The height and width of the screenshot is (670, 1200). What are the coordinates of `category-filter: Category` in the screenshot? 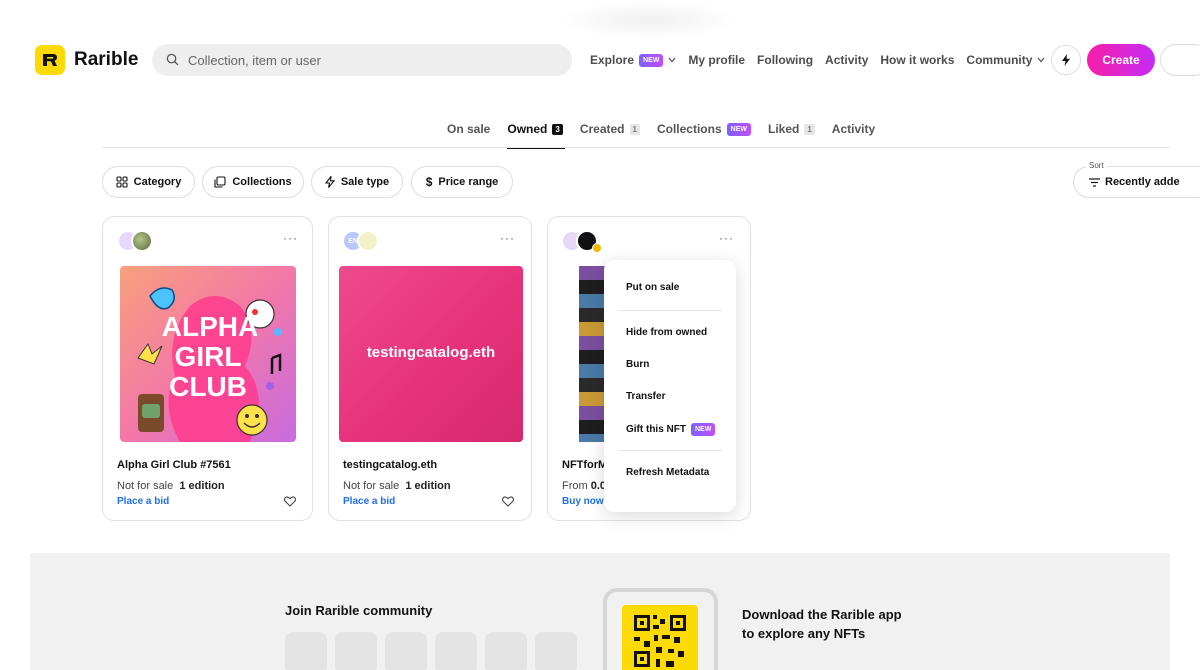 It's located at (148, 182).